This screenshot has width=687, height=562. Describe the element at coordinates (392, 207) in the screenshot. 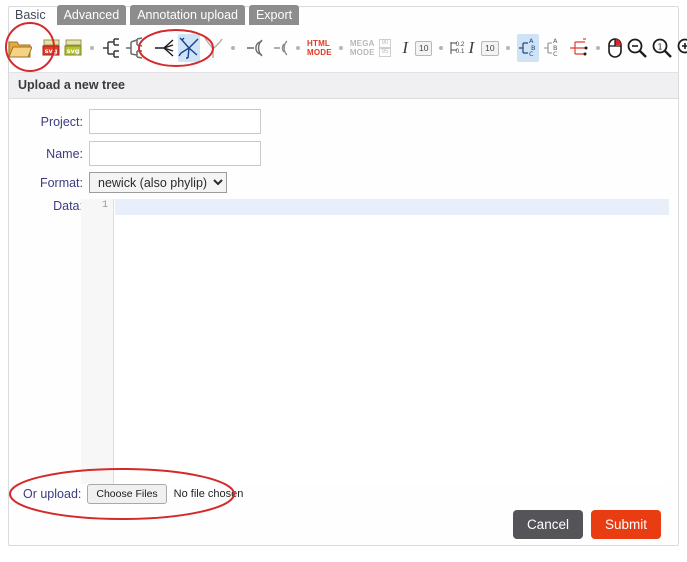

I see `editor-active-line` at that location.